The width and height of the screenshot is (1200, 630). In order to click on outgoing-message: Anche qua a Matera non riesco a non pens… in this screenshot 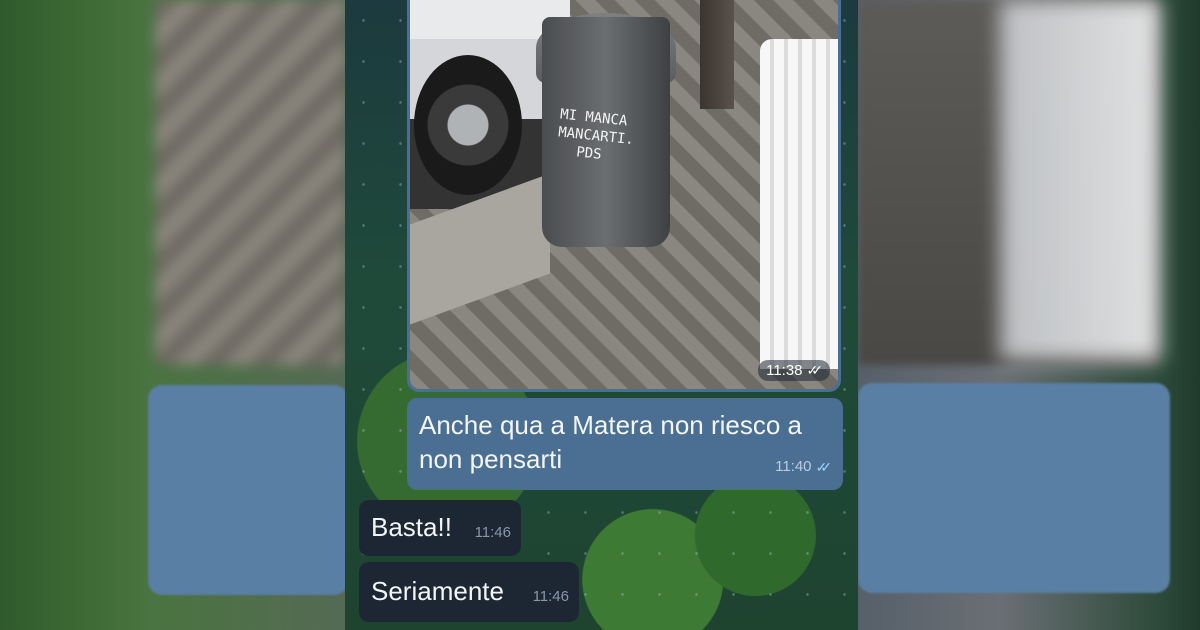, I will do `click(625, 444)`.